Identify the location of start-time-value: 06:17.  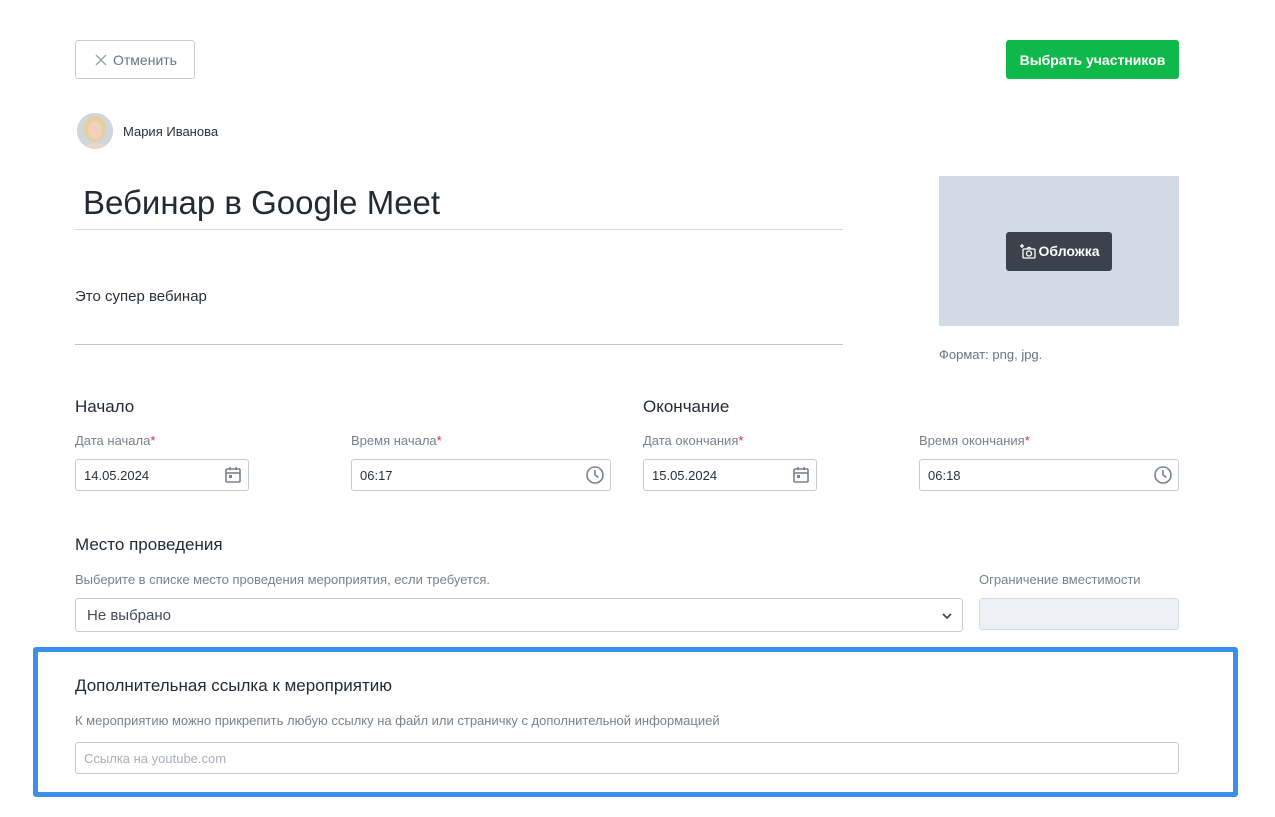
(376, 475).